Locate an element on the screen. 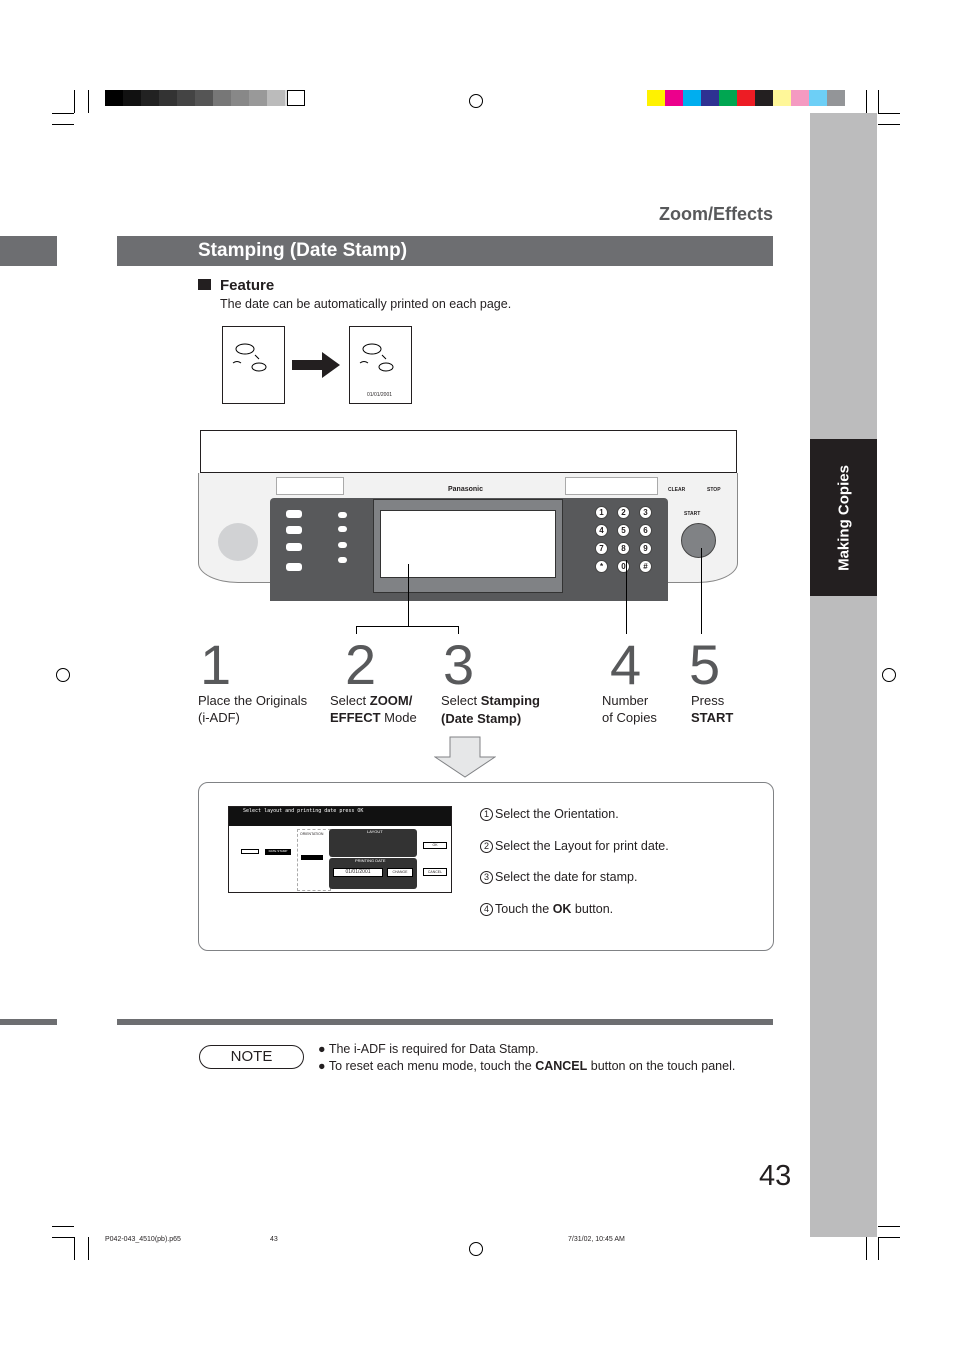  instruction-1: 1 Select the Orientation. is located at coordinates (549, 814).